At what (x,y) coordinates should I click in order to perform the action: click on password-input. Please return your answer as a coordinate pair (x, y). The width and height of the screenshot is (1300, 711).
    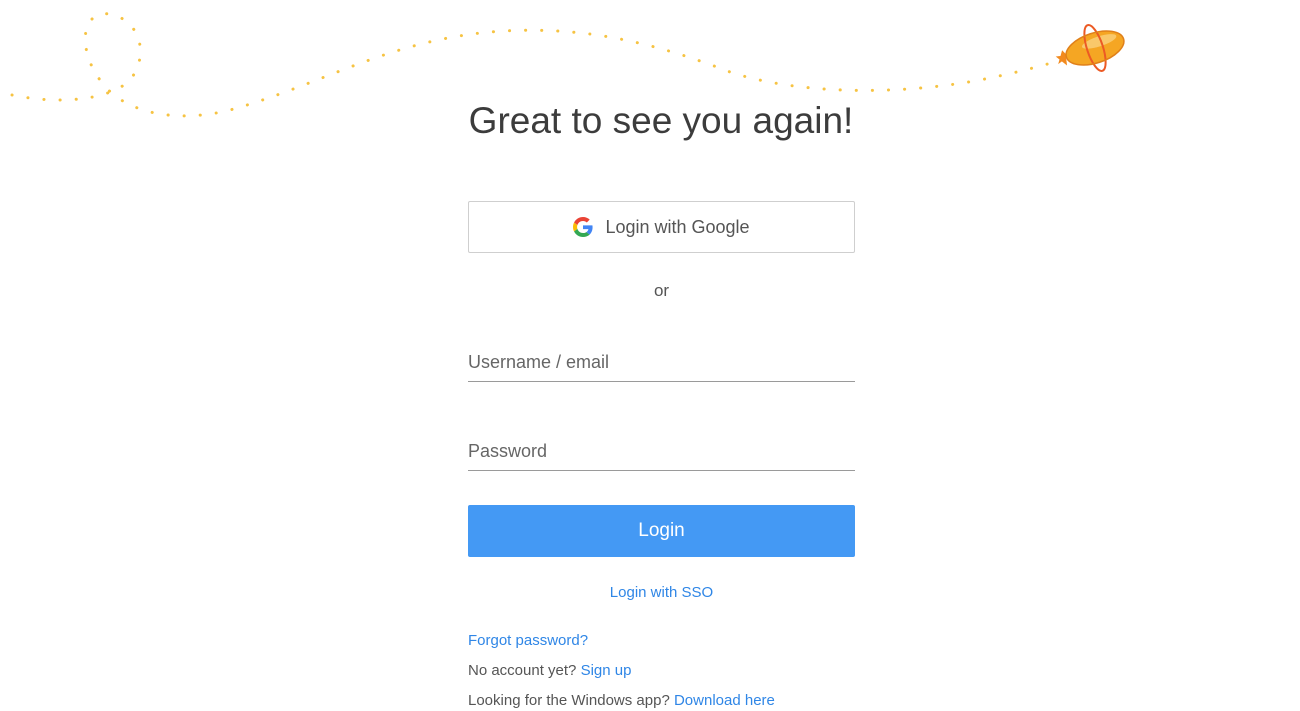
    Looking at the image, I should click on (661, 451).